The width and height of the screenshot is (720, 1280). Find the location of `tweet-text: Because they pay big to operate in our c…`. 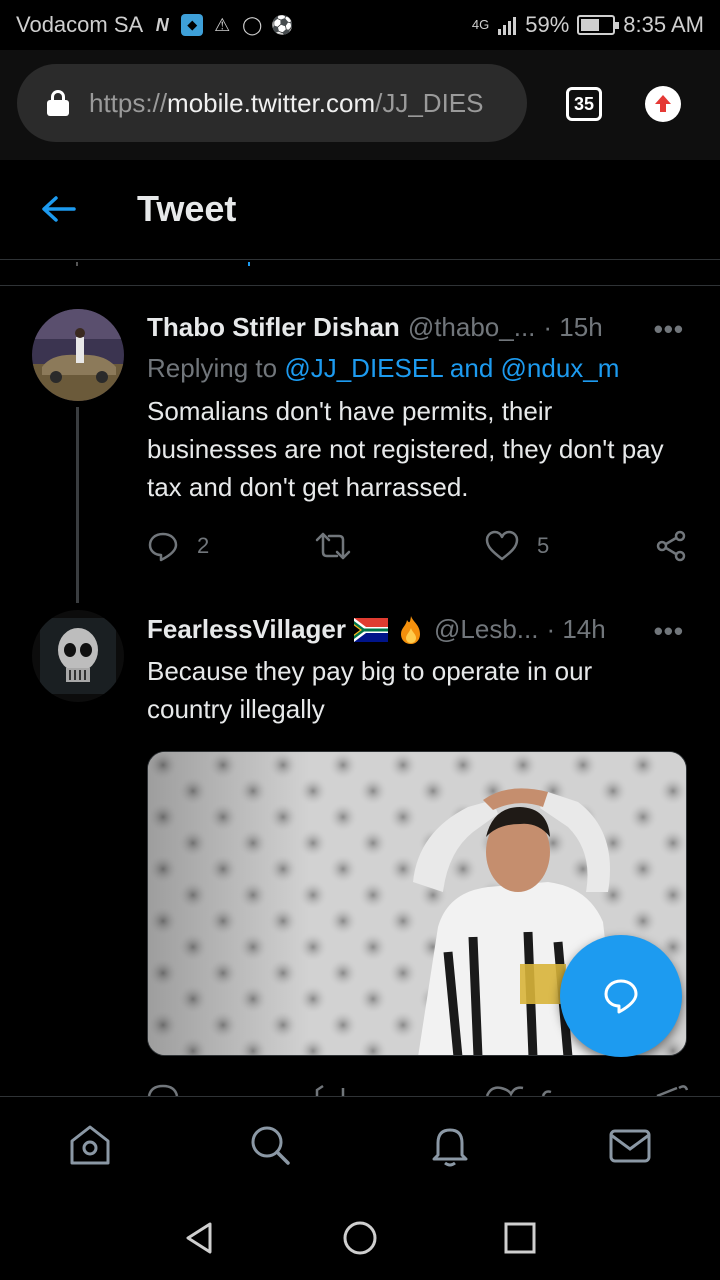

tweet-text: Because they pay big to operate in our c… is located at coordinates (370, 690).